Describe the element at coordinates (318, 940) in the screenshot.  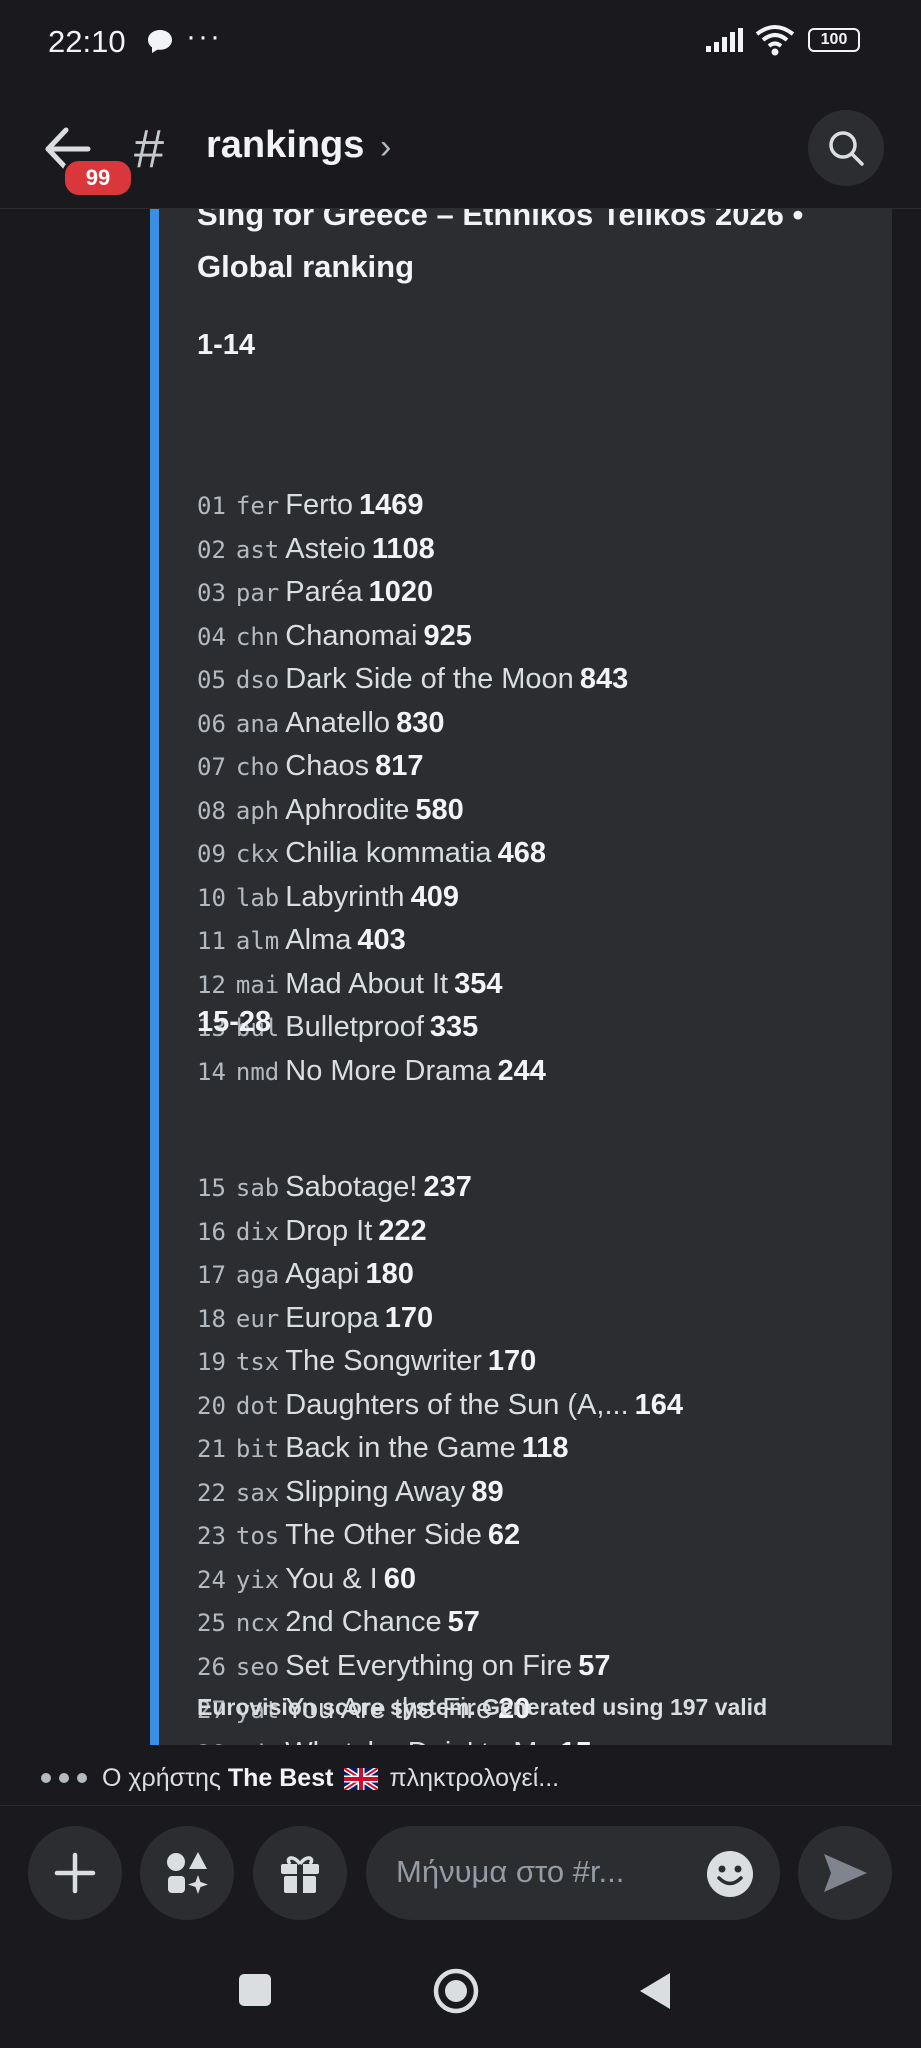
I see `ranking-song: Alma` at that location.